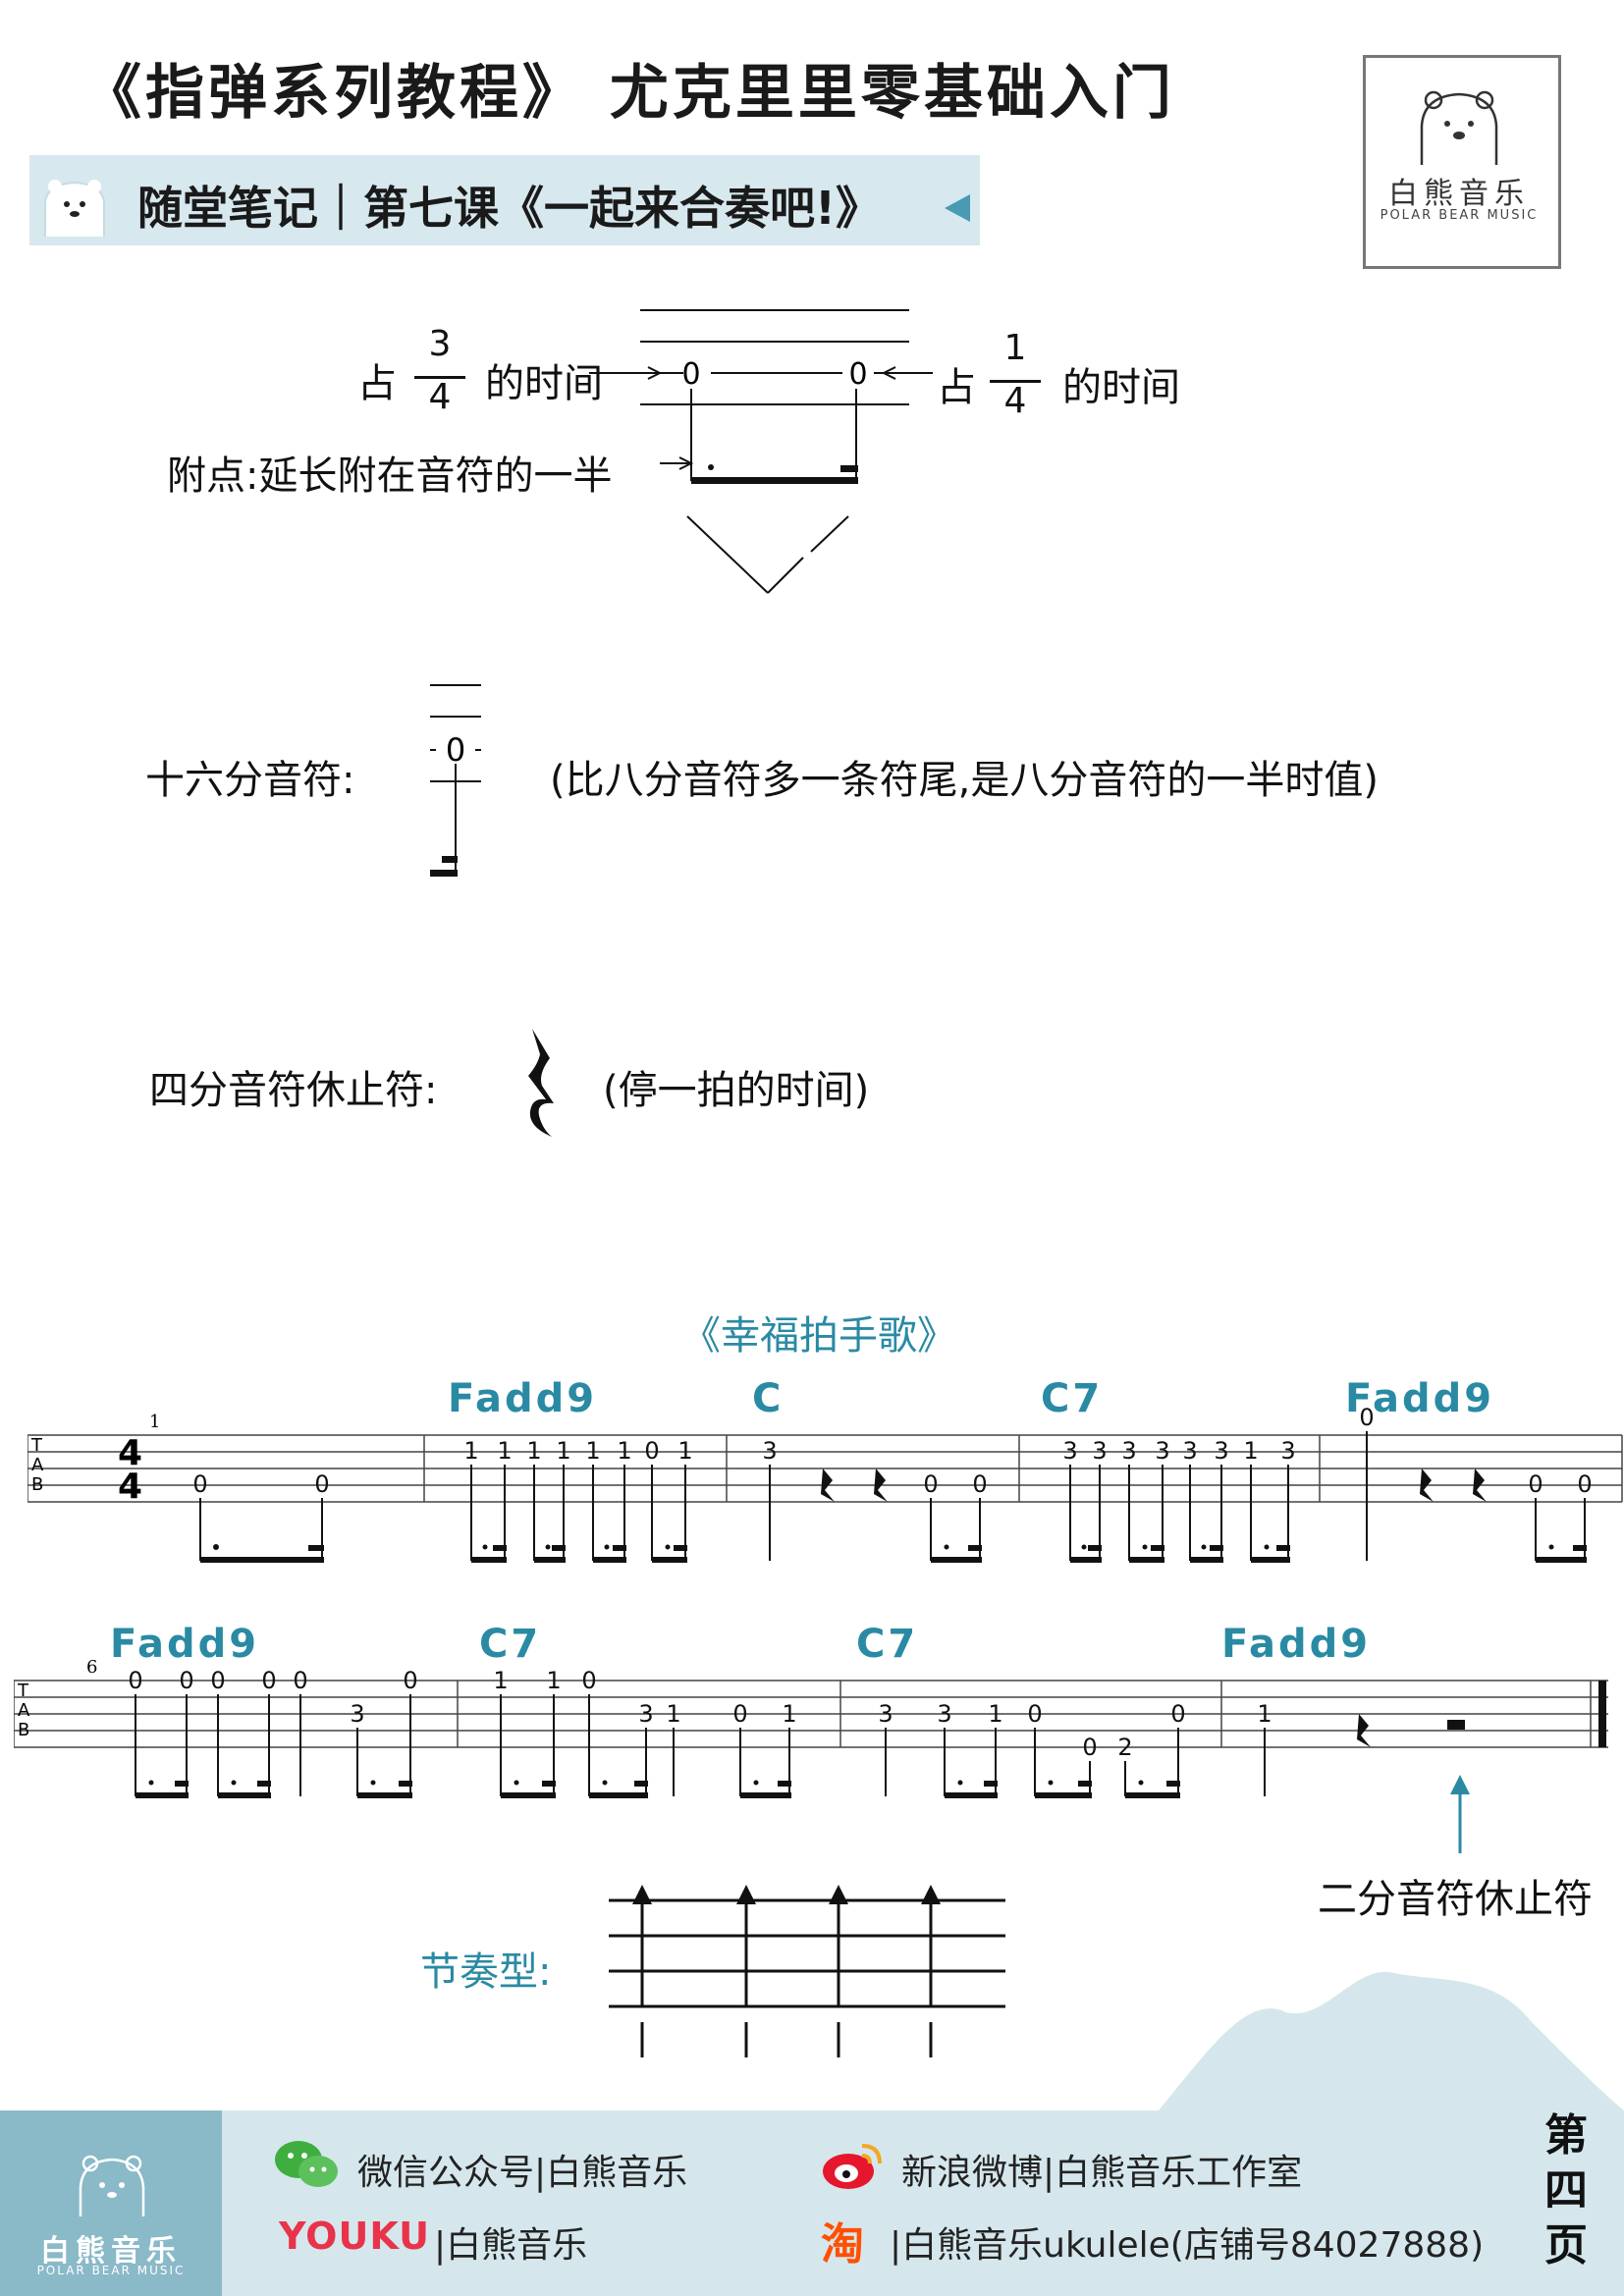 The image size is (1624, 2296). I want to click on fraction-left-num: 3, so click(440, 344).